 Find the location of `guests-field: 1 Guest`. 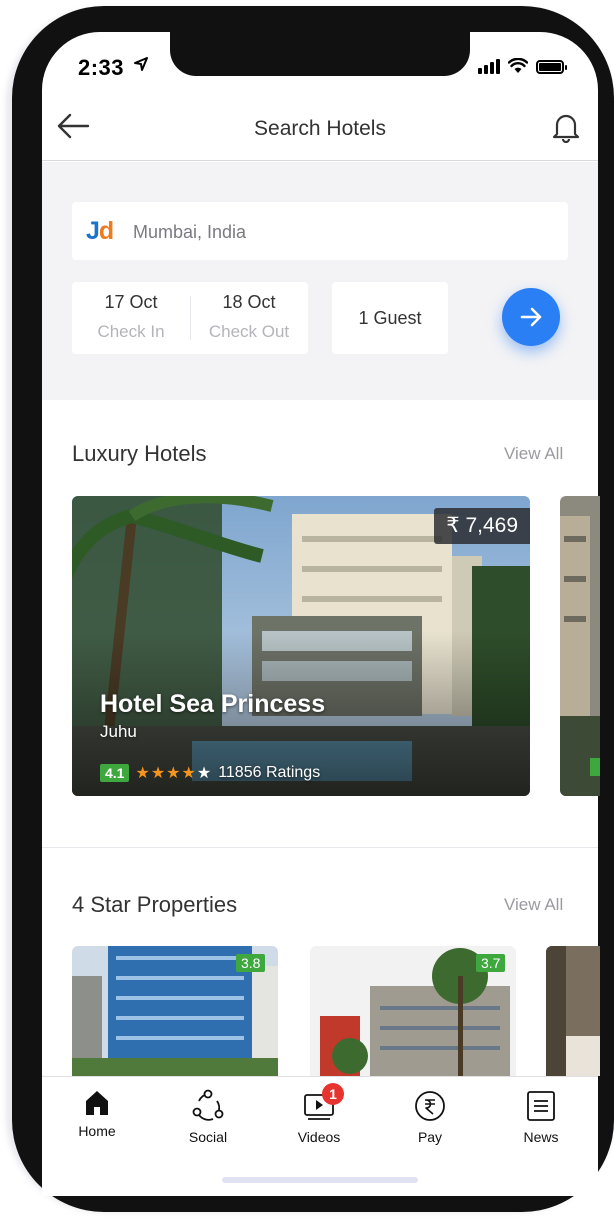

guests-field: 1 Guest is located at coordinates (390, 318).